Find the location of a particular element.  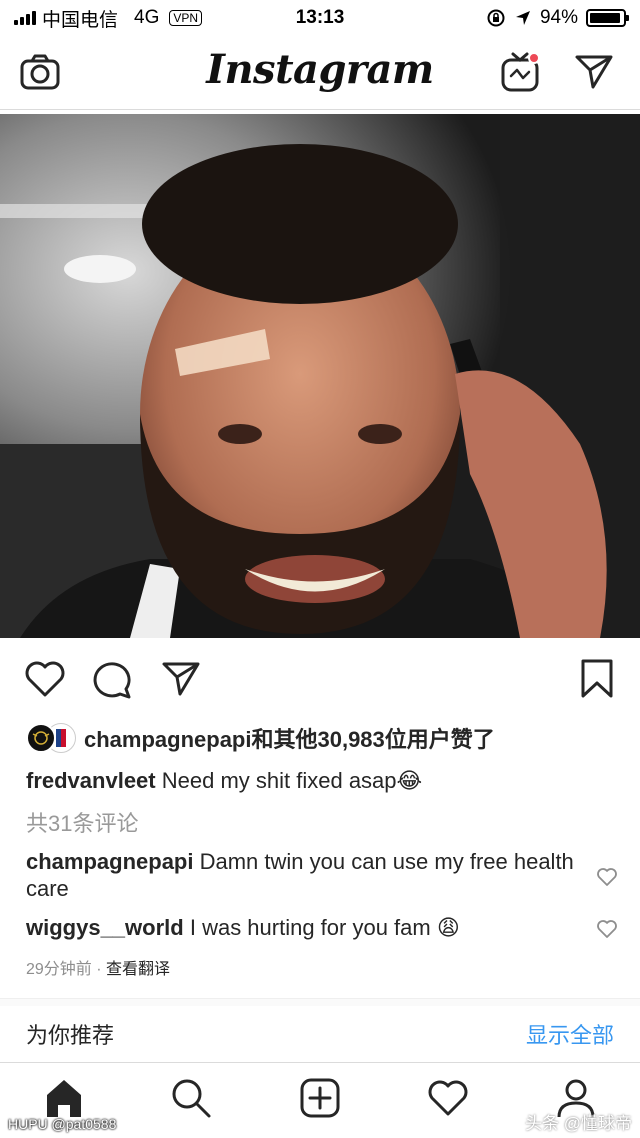

app-header: Instagram is located at coordinates (320, 73).